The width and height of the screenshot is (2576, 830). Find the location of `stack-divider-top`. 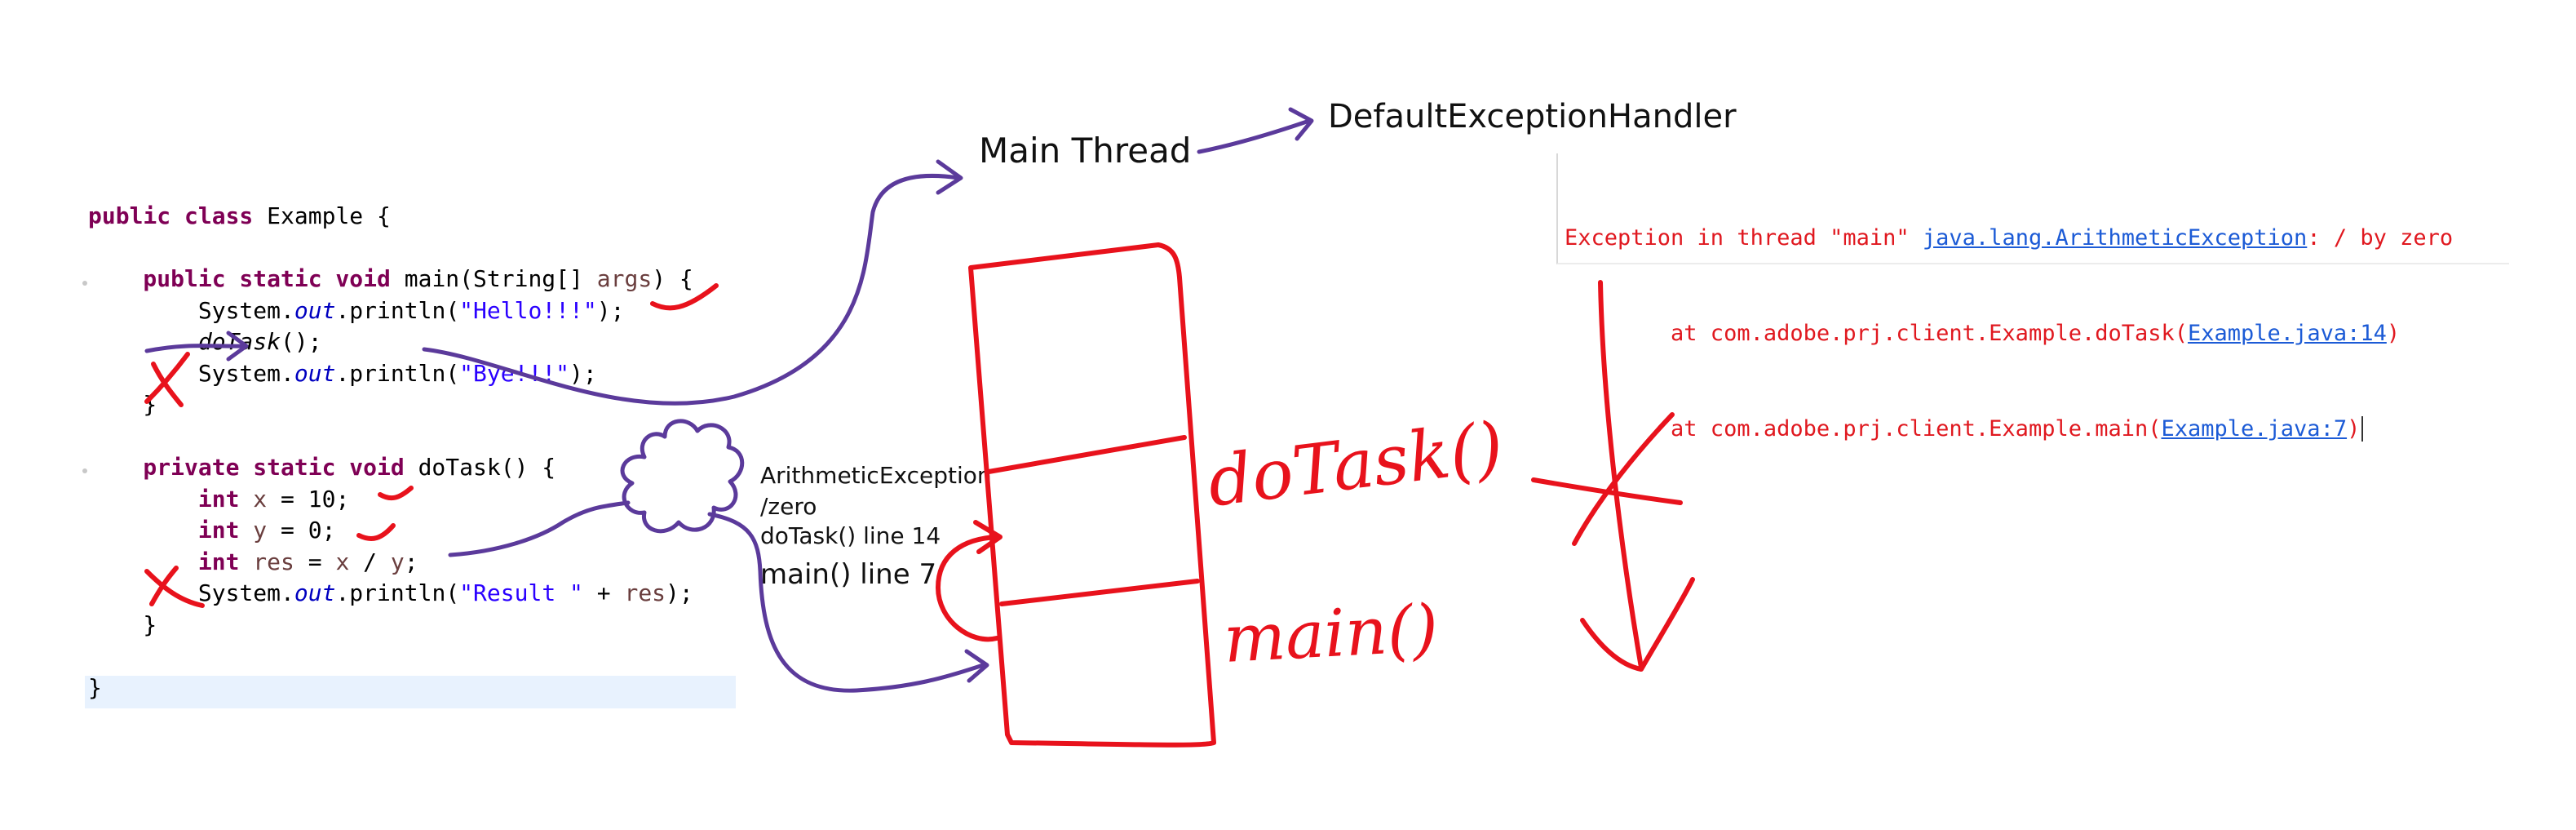

stack-divider-top is located at coordinates (1086, 454).